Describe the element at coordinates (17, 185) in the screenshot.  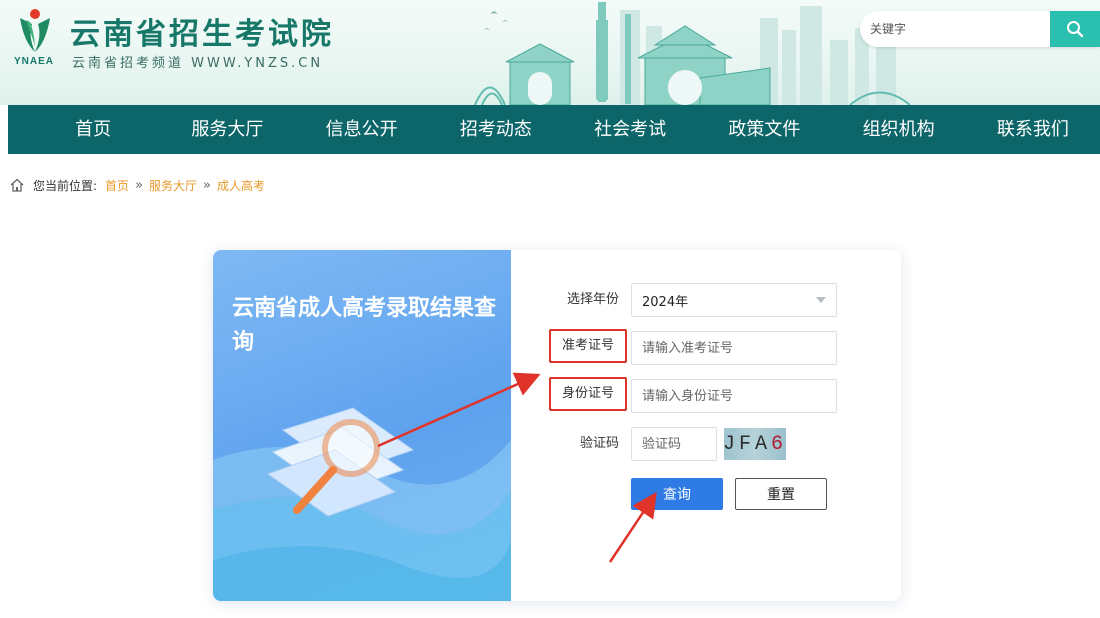
I see `home-icon` at that location.